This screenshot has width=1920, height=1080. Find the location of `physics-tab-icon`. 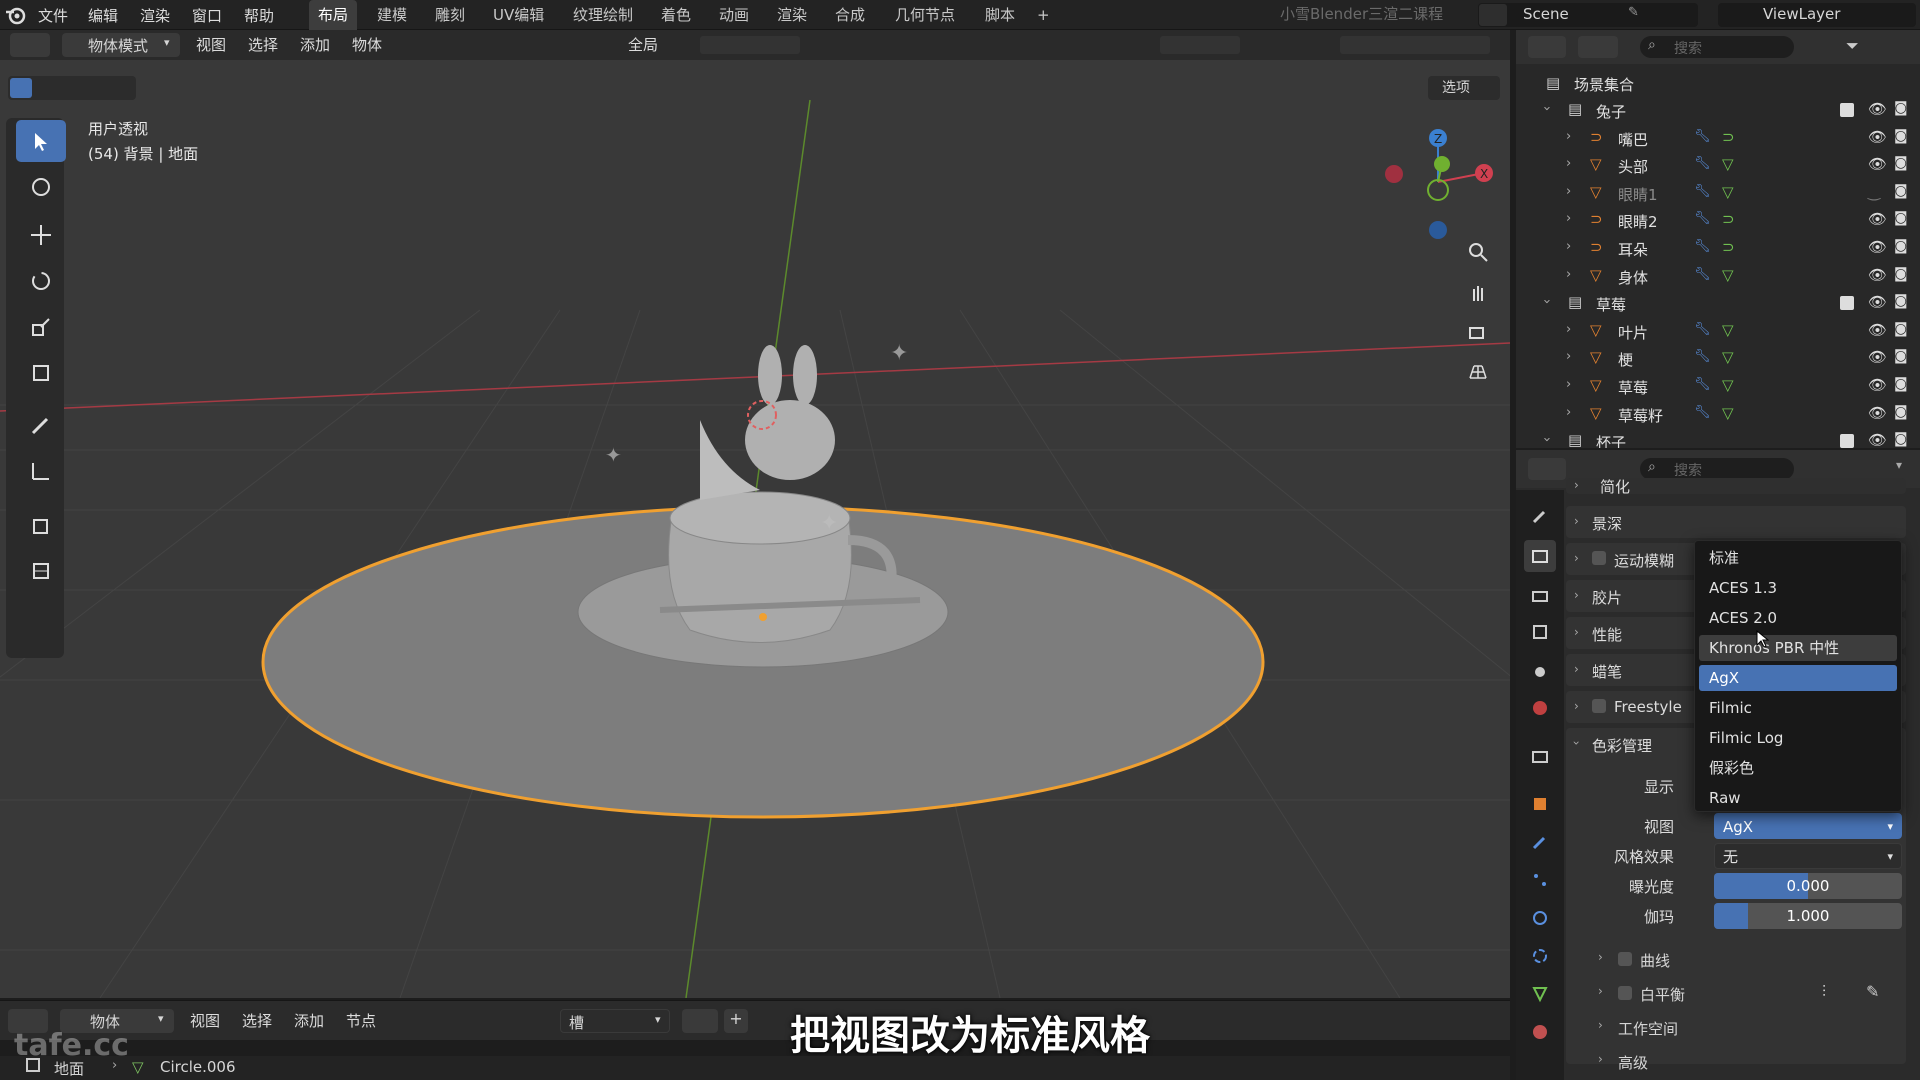

physics-tab-icon is located at coordinates (1540, 918).